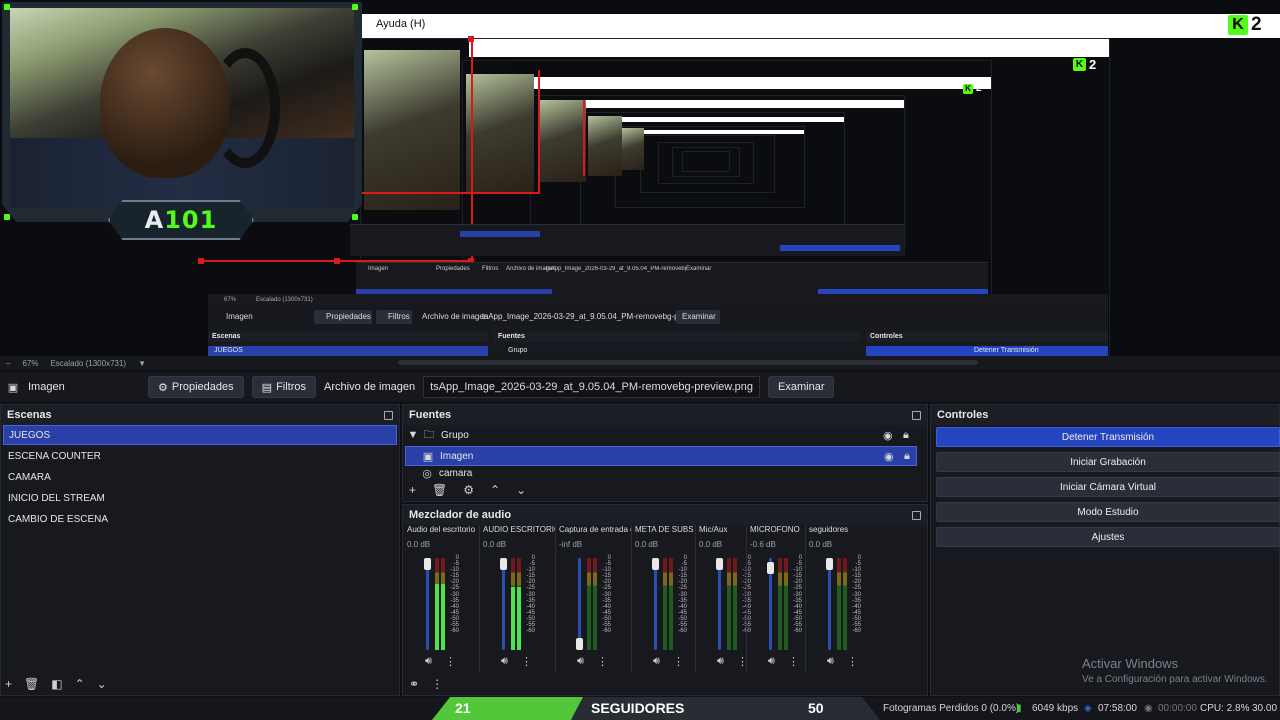  What do you see at coordinates (1130, 663) in the screenshot?
I see `activation-watermark-title: Activar Windows` at bounding box center [1130, 663].